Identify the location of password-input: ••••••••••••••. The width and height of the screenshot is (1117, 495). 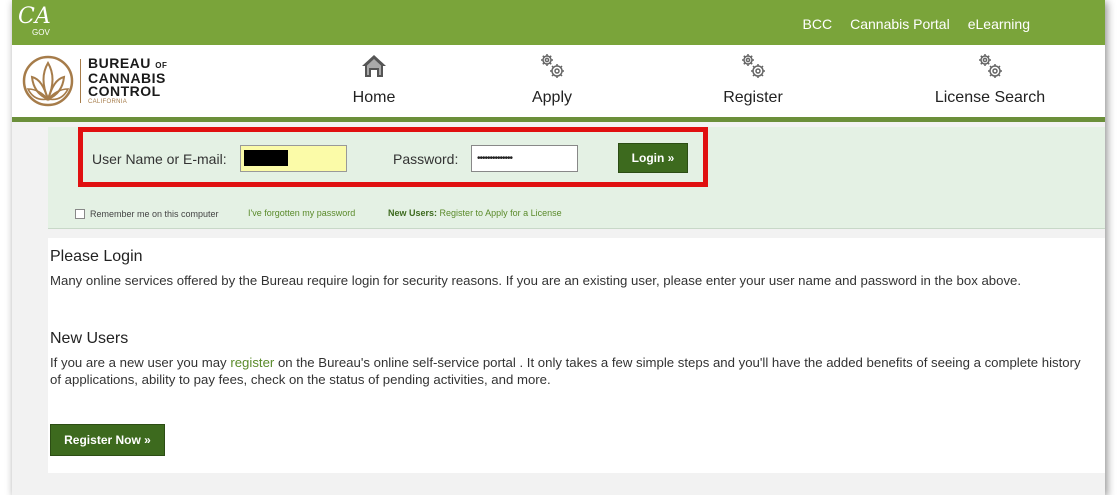
(524, 158).